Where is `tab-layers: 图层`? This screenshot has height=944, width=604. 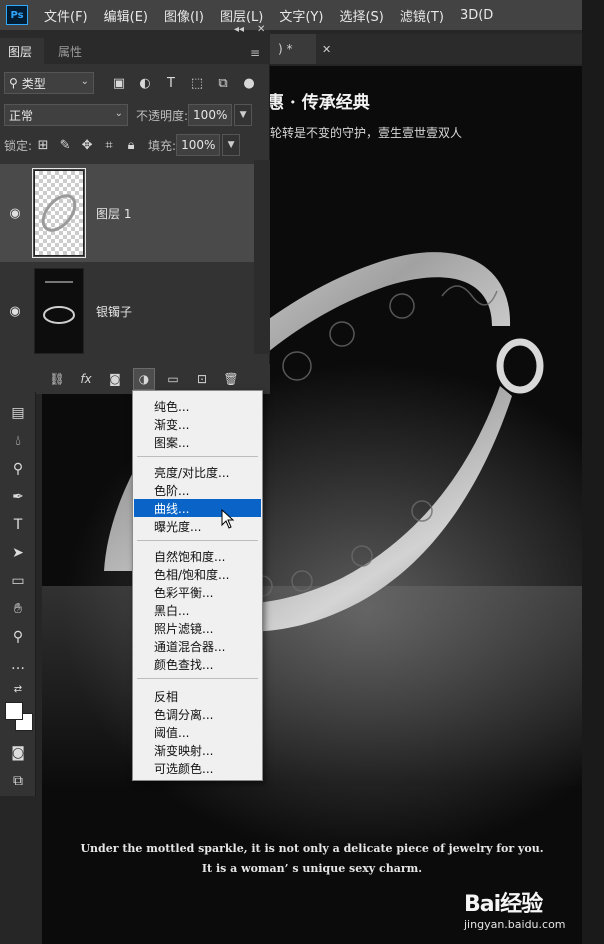
tab-layers: 图层 is located at coordinates (22, 51).